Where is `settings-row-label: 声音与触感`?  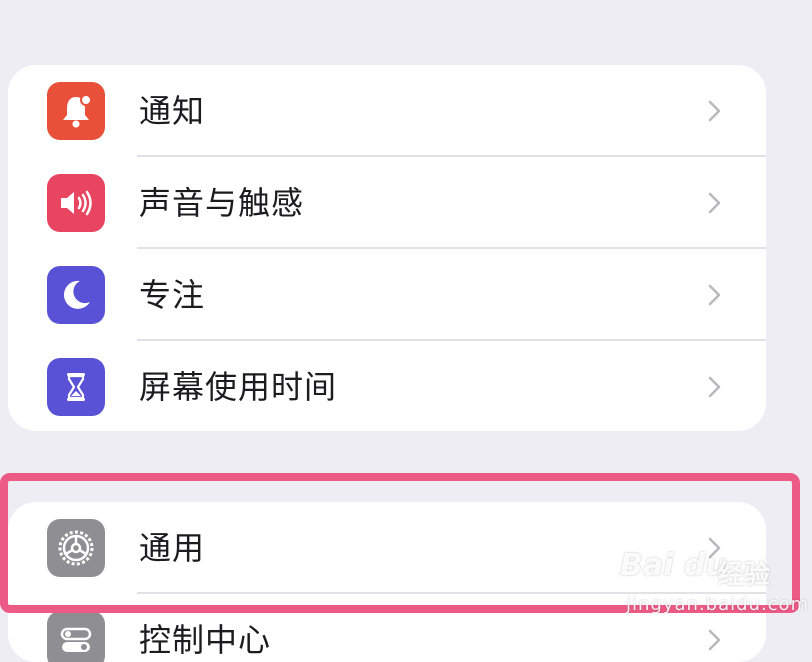
settings-row-label: 声音与触感 is located at coordinates (222, 203).